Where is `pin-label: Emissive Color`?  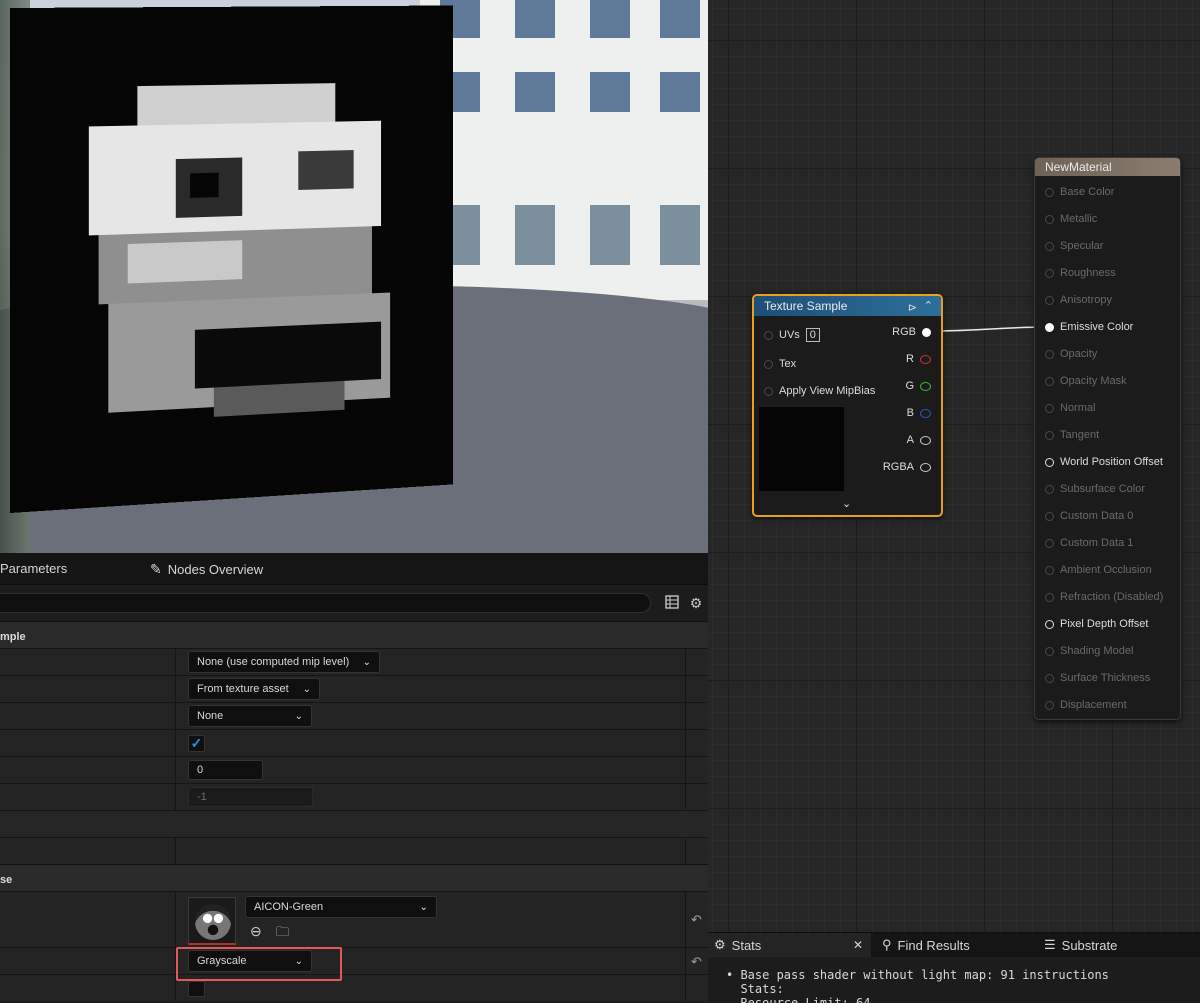 pin-label: Emissive Color is located at coordinates (1097, 327).